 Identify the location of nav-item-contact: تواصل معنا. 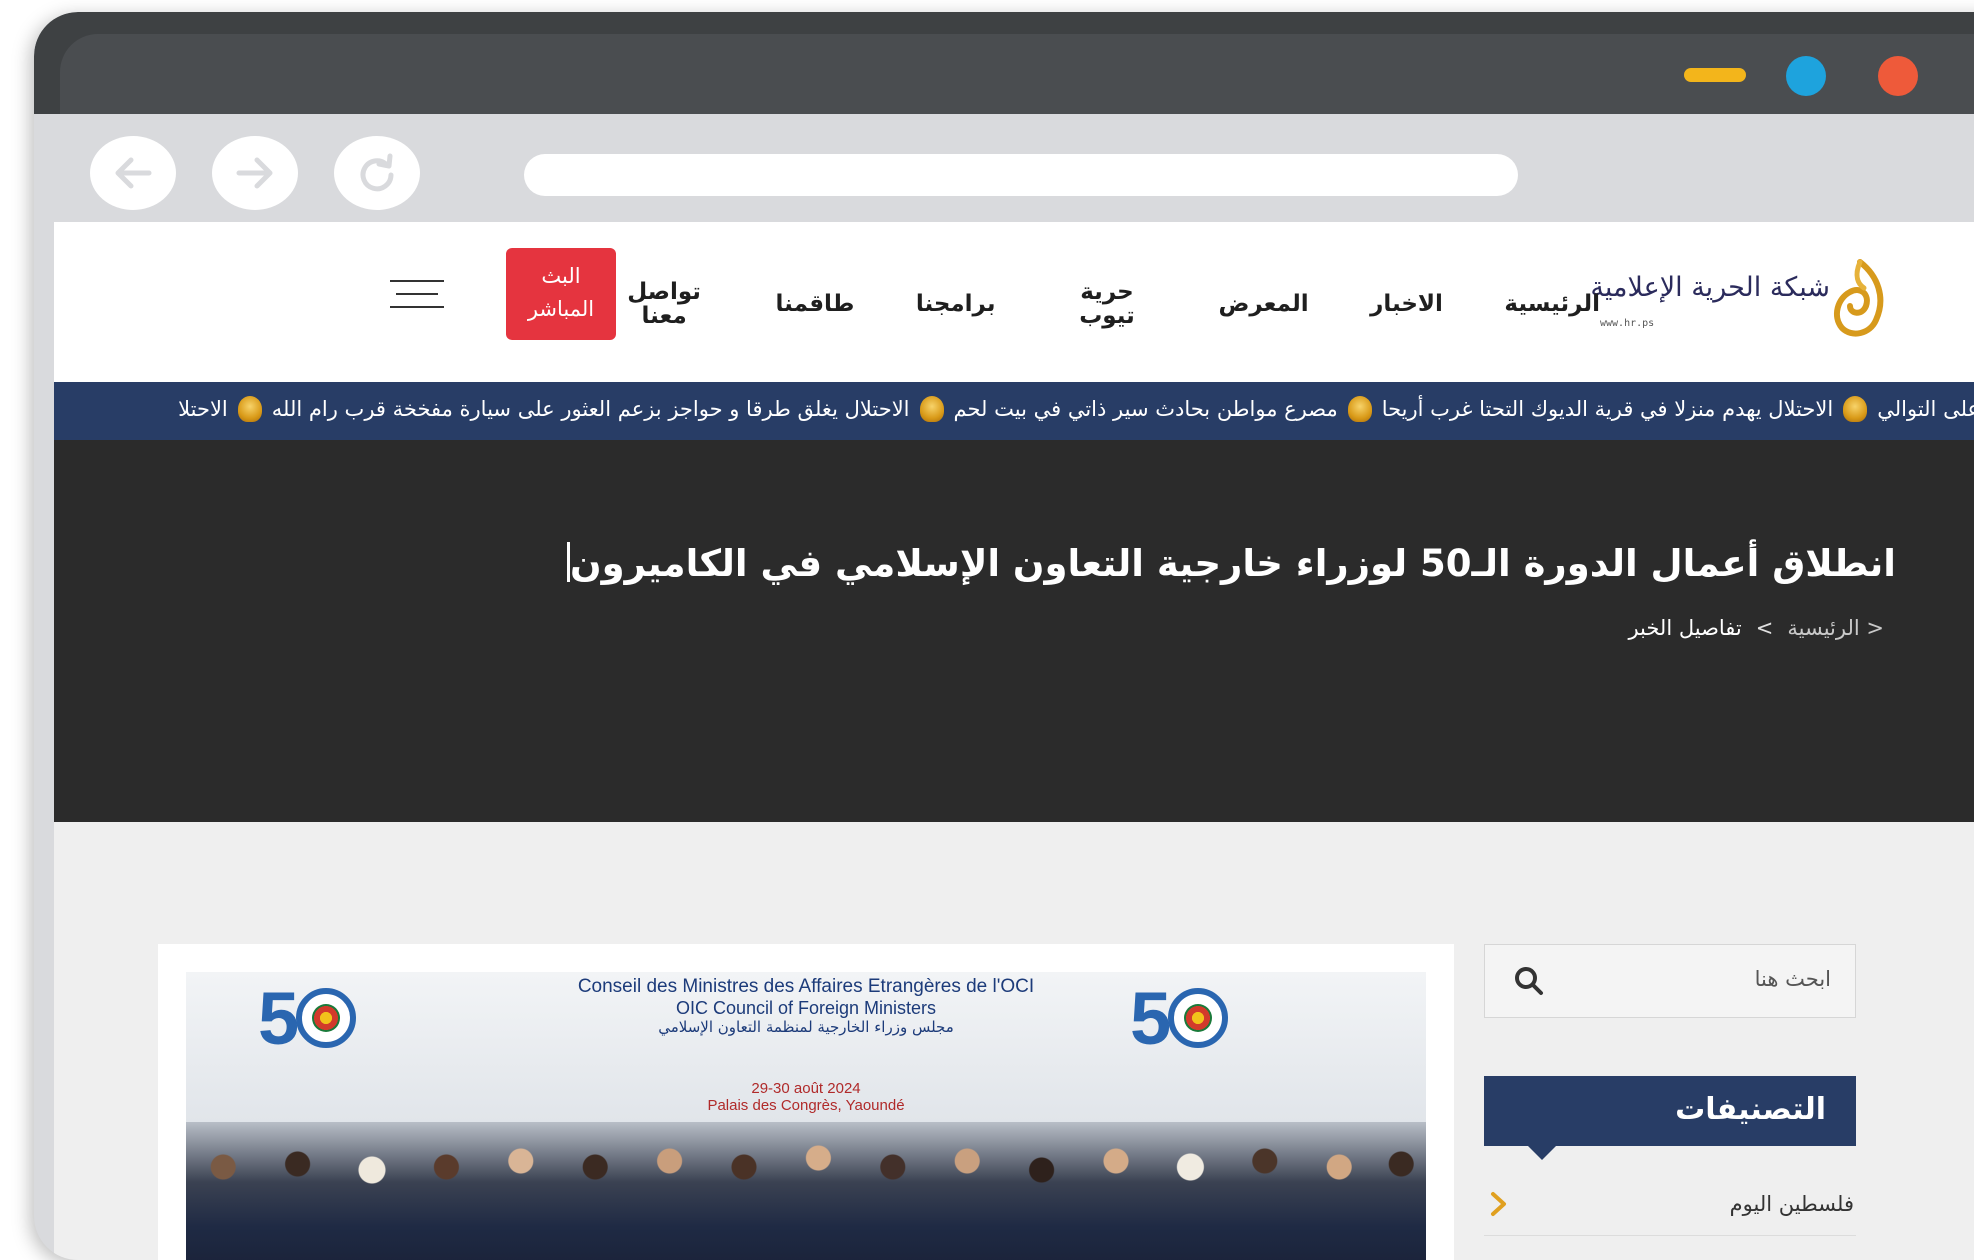
(664, 304).